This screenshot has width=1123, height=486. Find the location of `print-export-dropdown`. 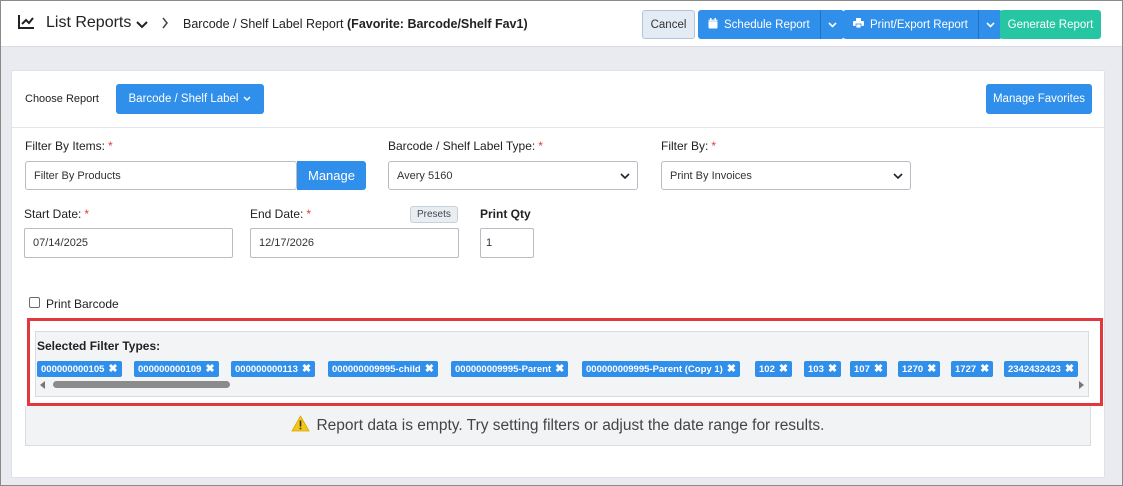

print-export-dropdown is located at coordinates (989, 24).